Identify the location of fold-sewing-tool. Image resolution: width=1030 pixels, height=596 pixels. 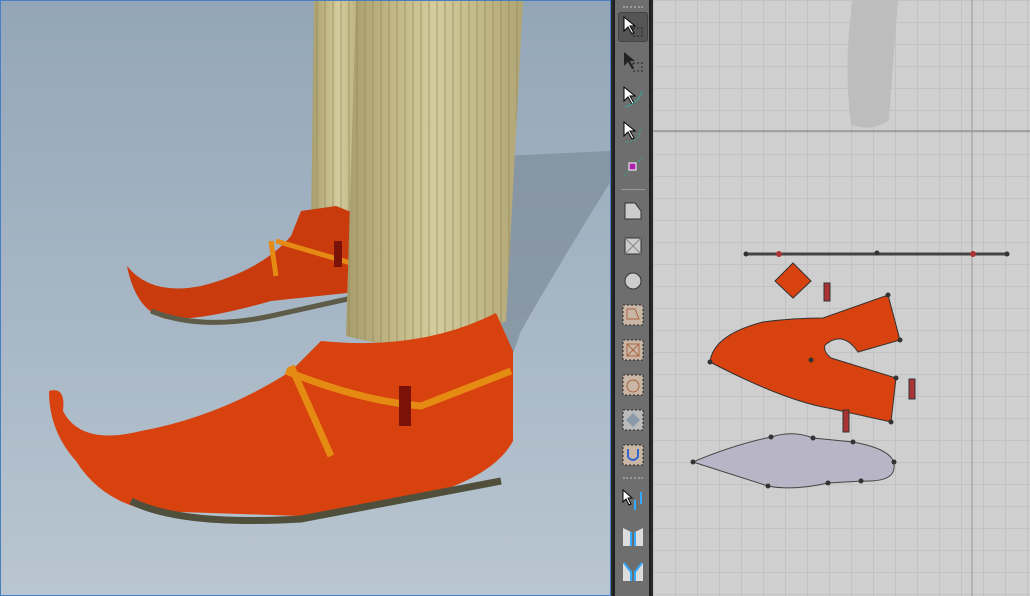
(633, 571).